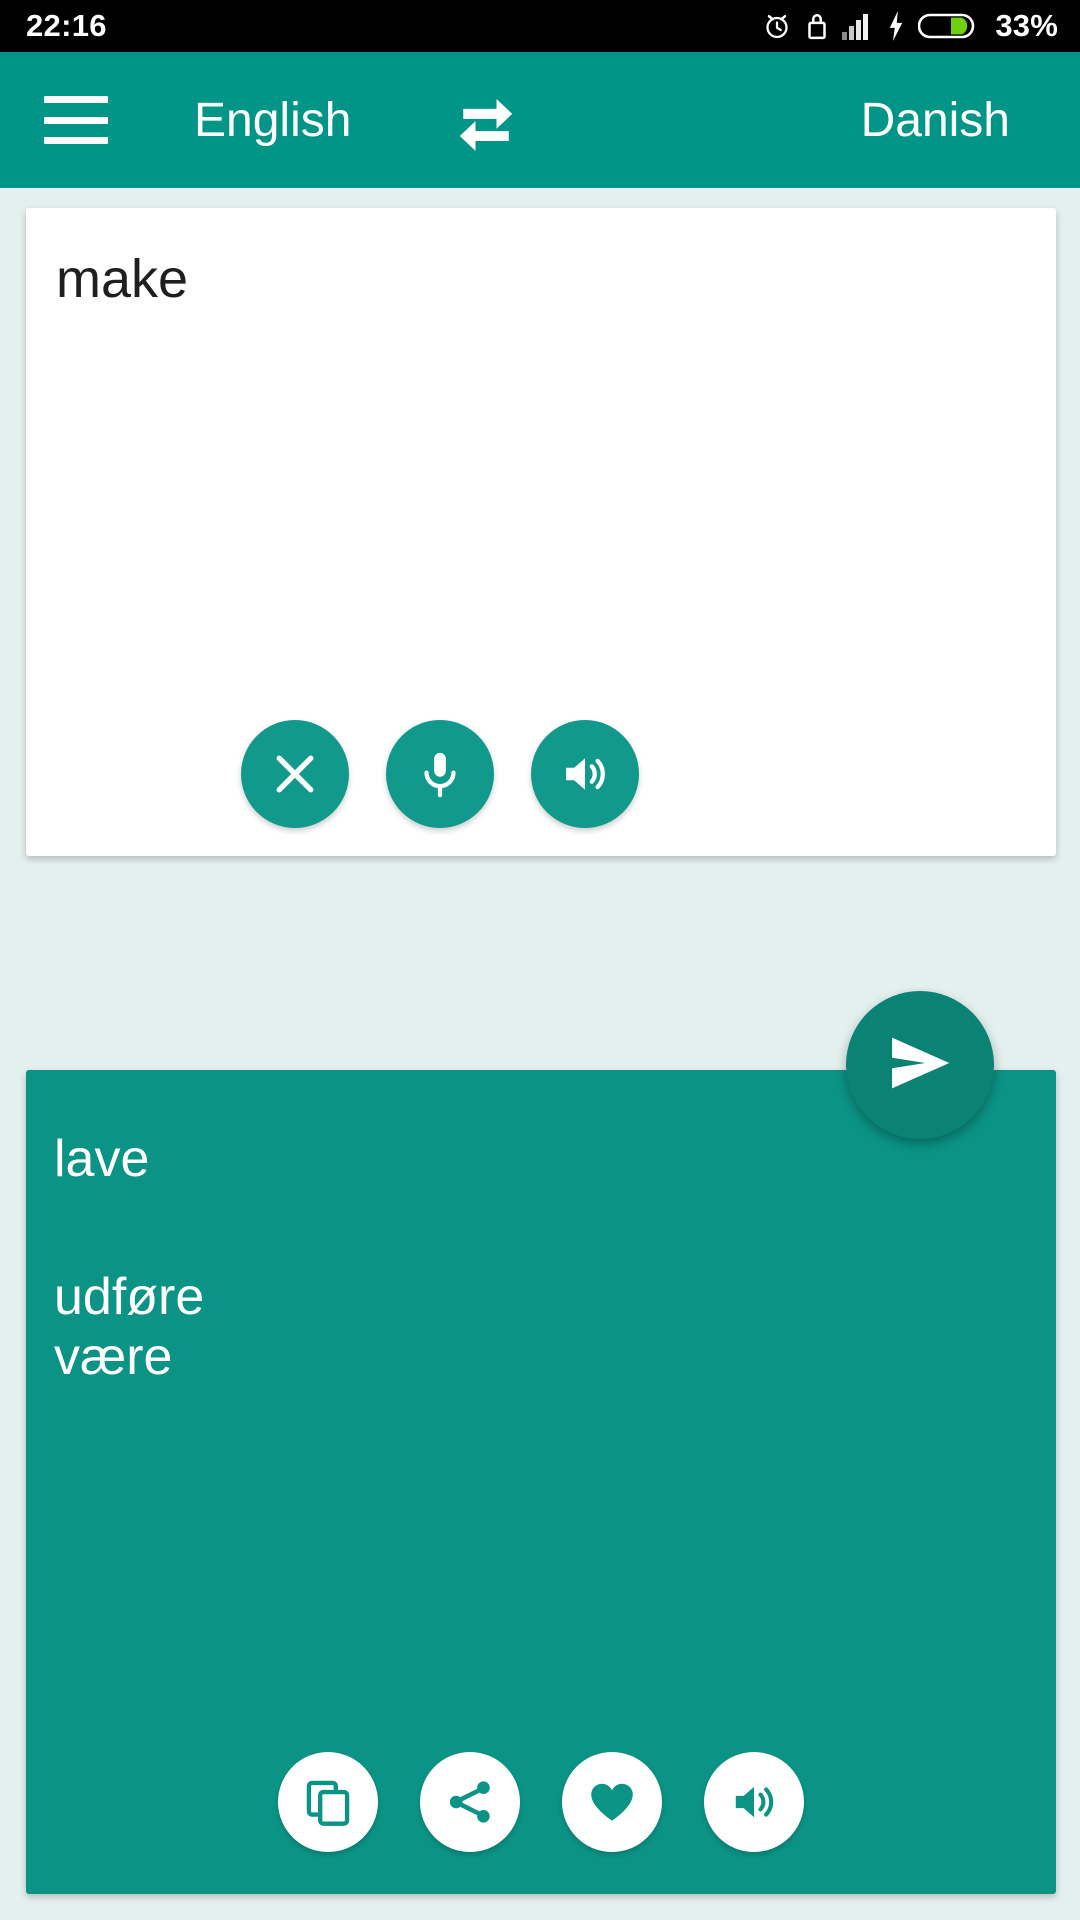  I want to click on close-icon, so click(295, 774).